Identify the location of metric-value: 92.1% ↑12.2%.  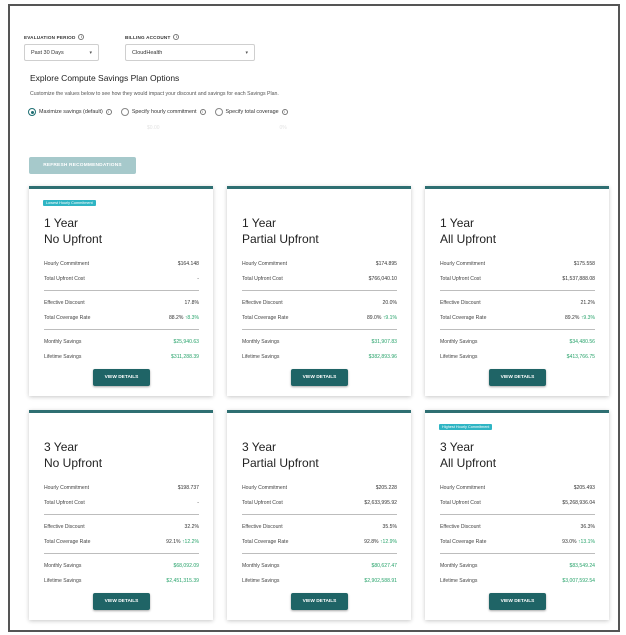
(182, 542).